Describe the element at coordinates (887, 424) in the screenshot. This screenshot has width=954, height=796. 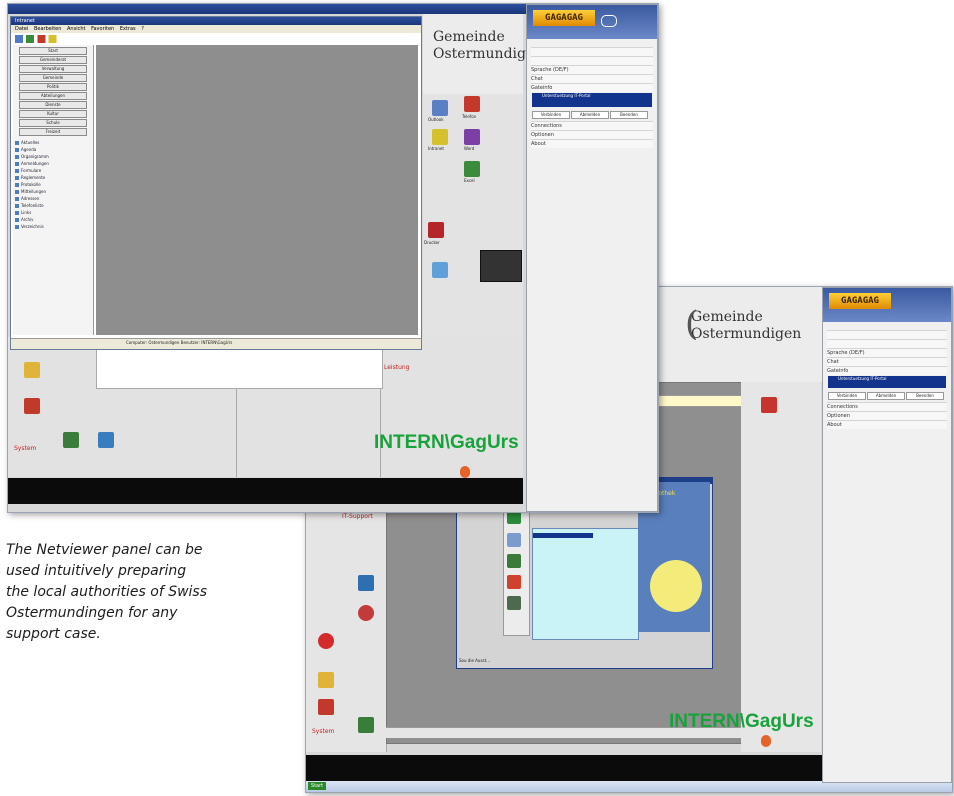
I see `back-np-about: About` at that location.